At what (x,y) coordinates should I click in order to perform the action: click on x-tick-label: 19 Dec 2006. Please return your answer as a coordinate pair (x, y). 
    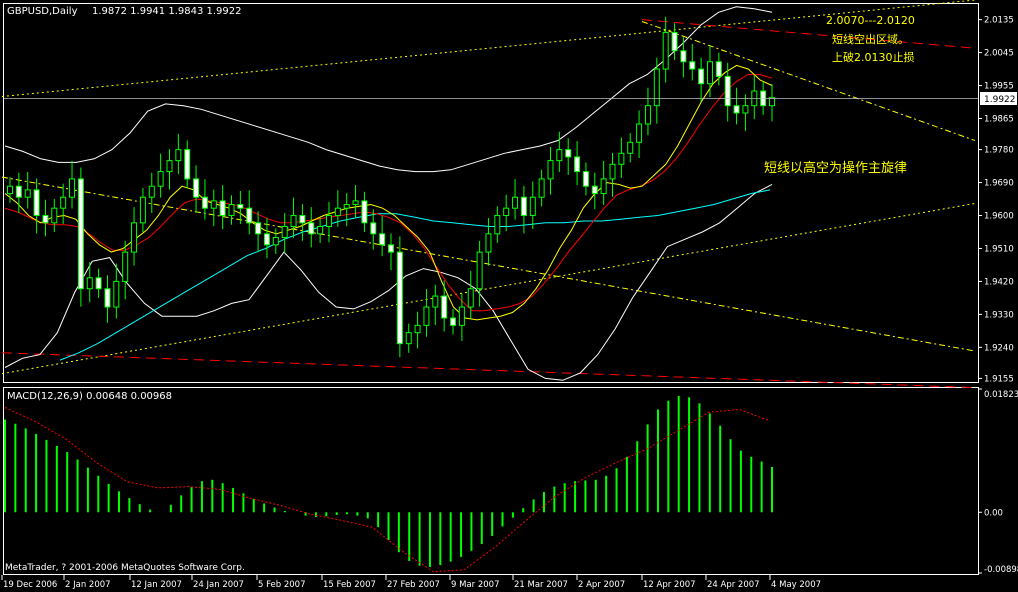
    Looking at the image, I should click on (30, 585).